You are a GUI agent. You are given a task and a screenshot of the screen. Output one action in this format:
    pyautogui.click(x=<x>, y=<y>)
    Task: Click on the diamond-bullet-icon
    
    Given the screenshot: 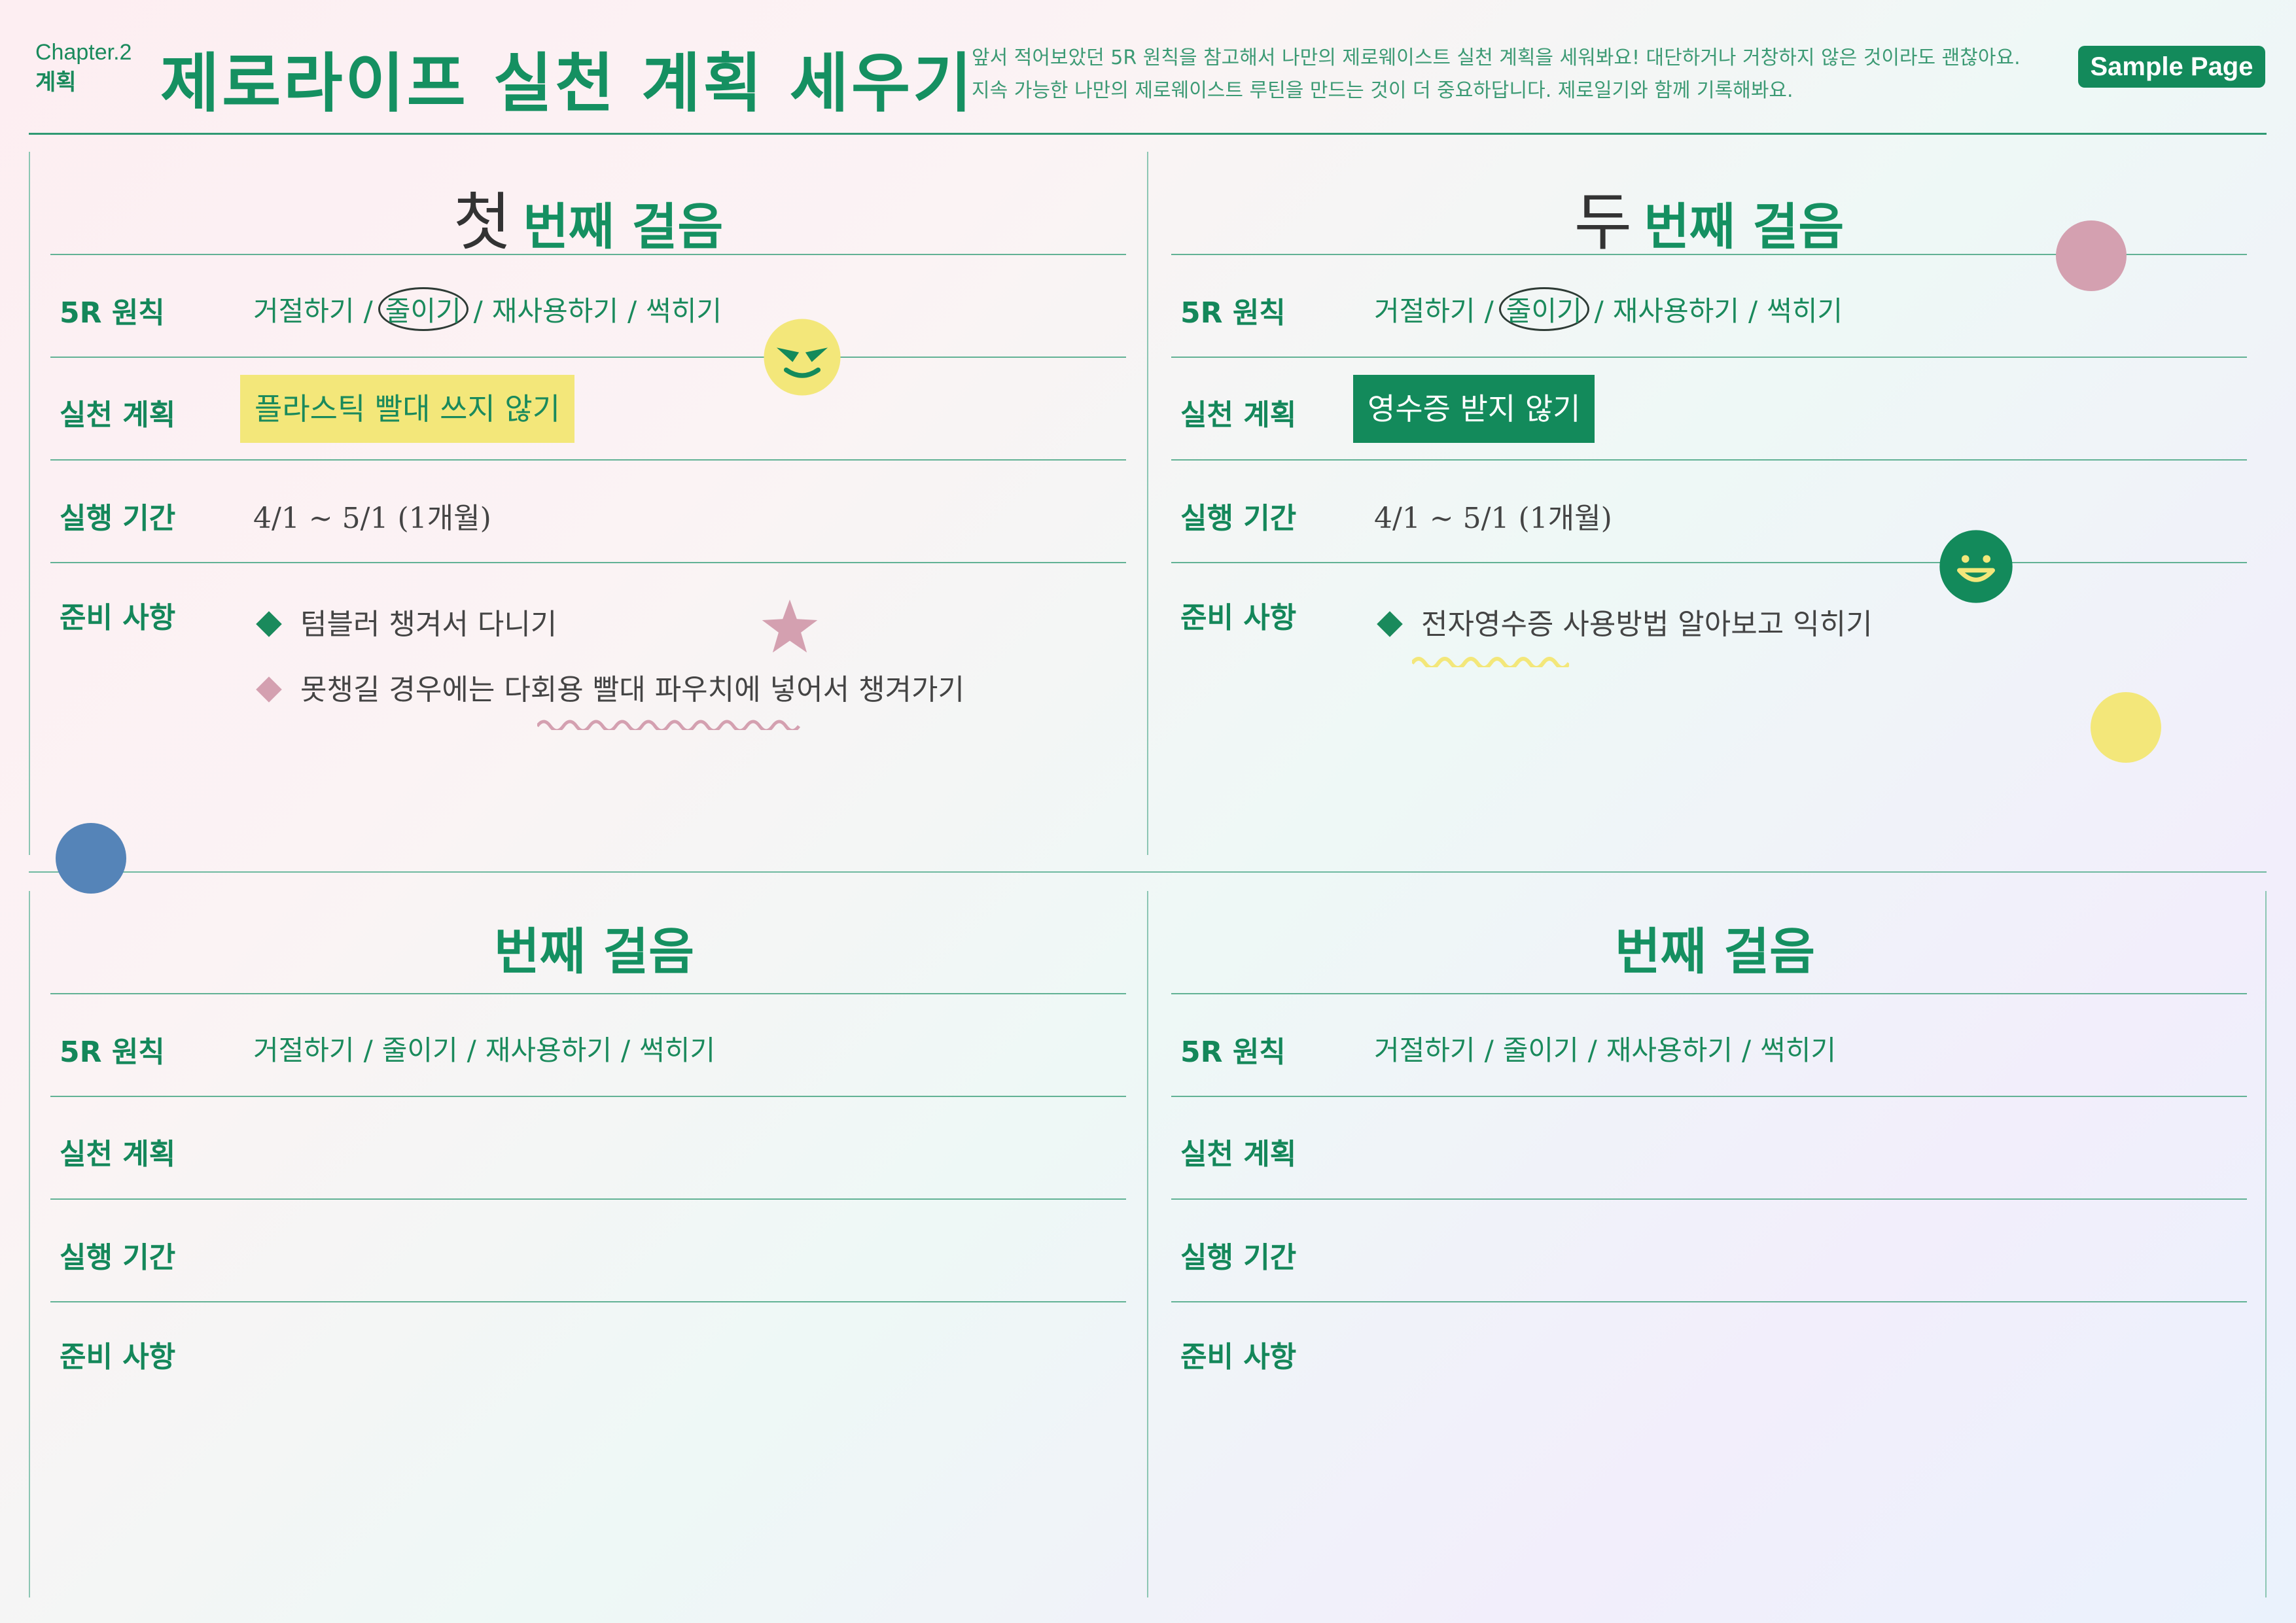 What is the action you would take?
    pyautogui.click(x=269, y=689)
    